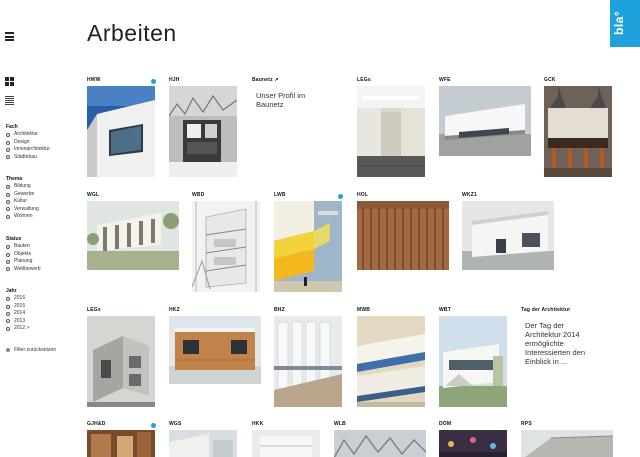 The height and width of the screenshot is (457, 640). What do you see at coordinates (121, 127) in the screenshot?
I see `project-tile-hww: HWW` at bounding box center [121, 127].